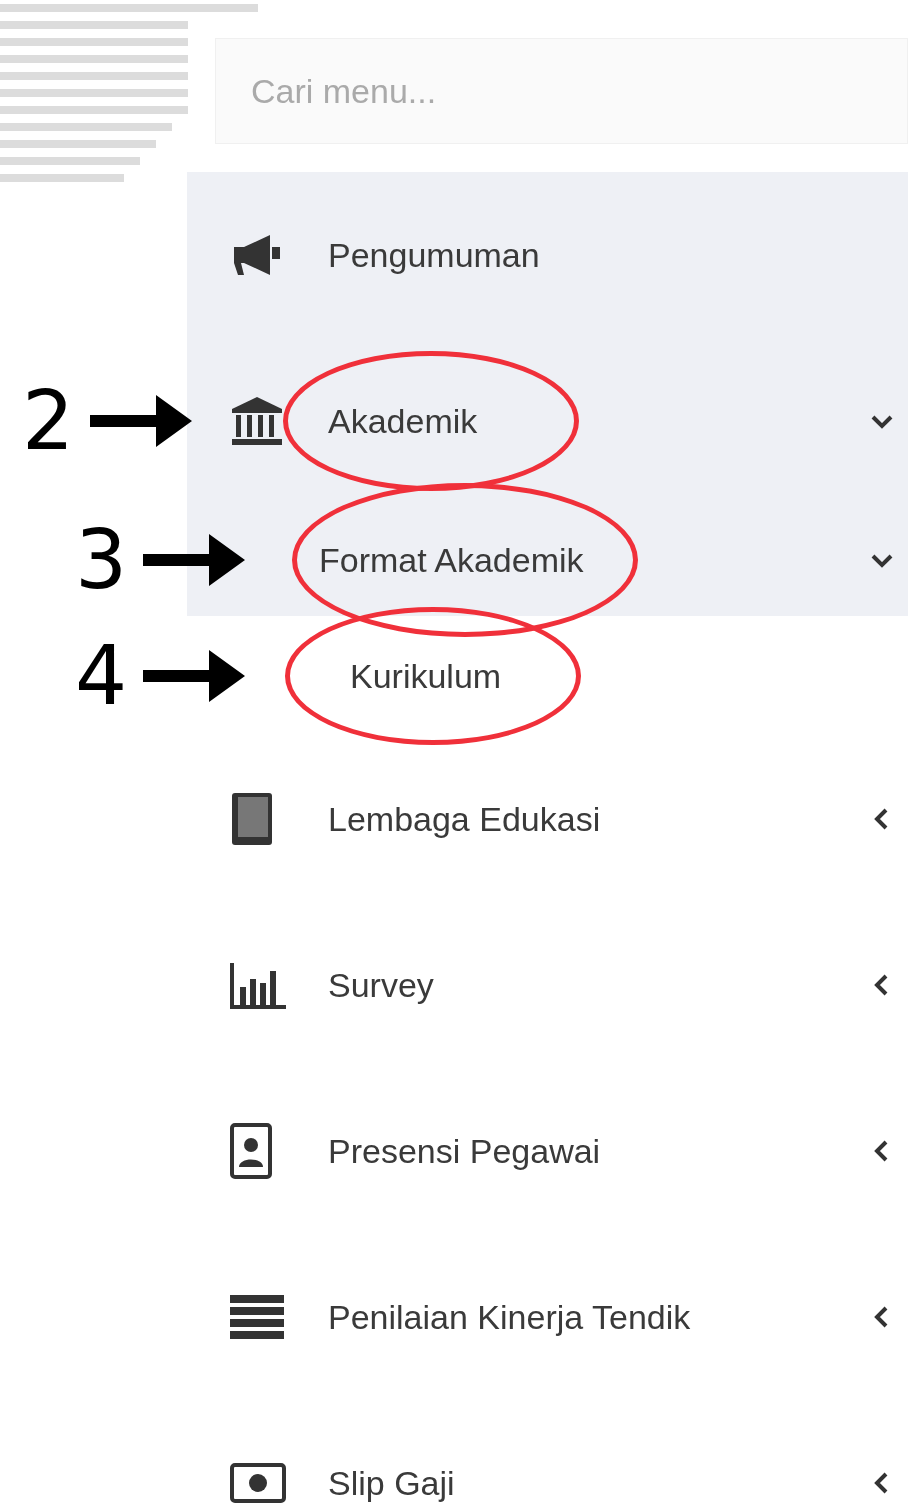 The image size is (908, 1506). I want to click on menu-label: Akademik, so click(403, 421).